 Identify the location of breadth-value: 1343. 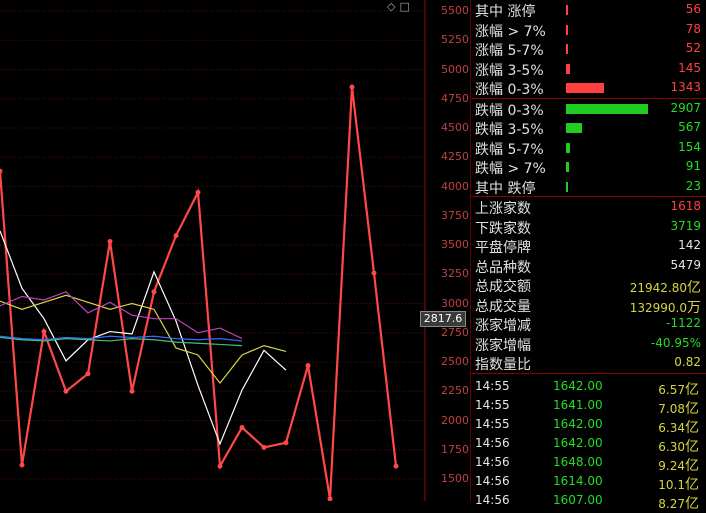
(685, 87).